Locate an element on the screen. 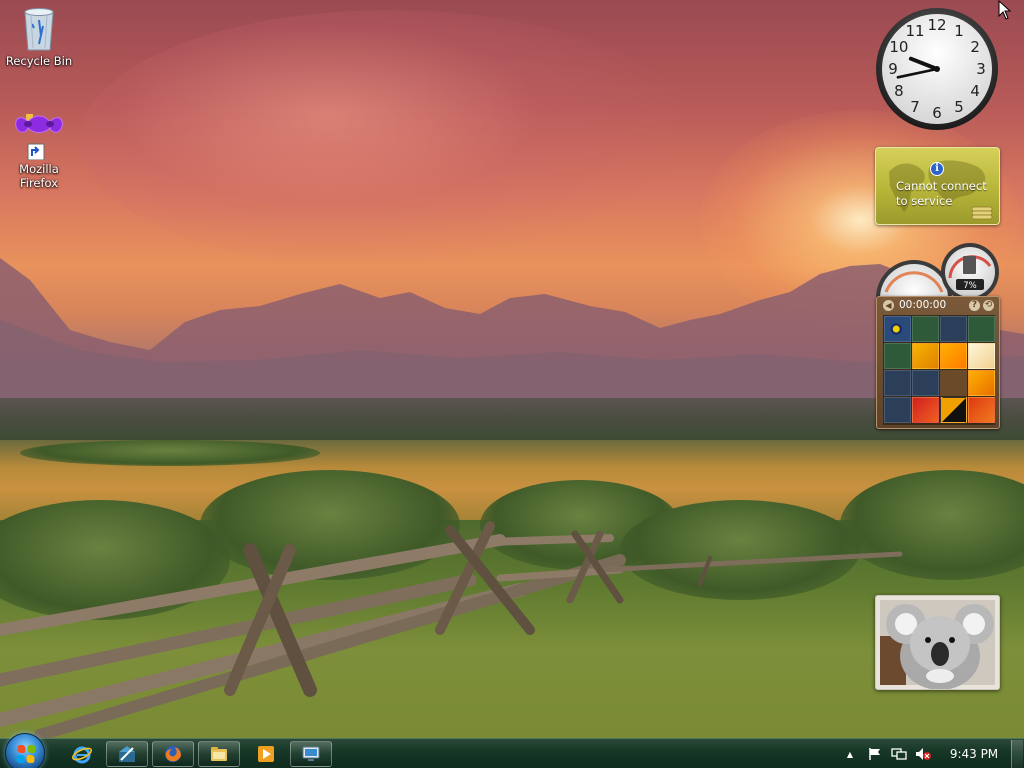  cpu-meter-gadget: 7% is located at coordinates (938, 272).